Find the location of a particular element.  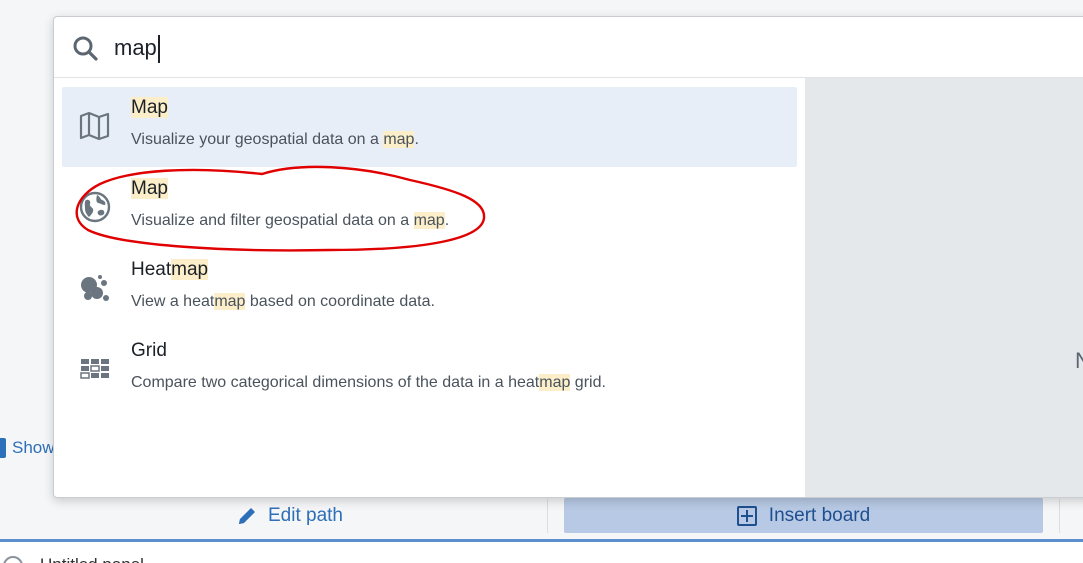

map-icon is located at coordinates (94, 126).